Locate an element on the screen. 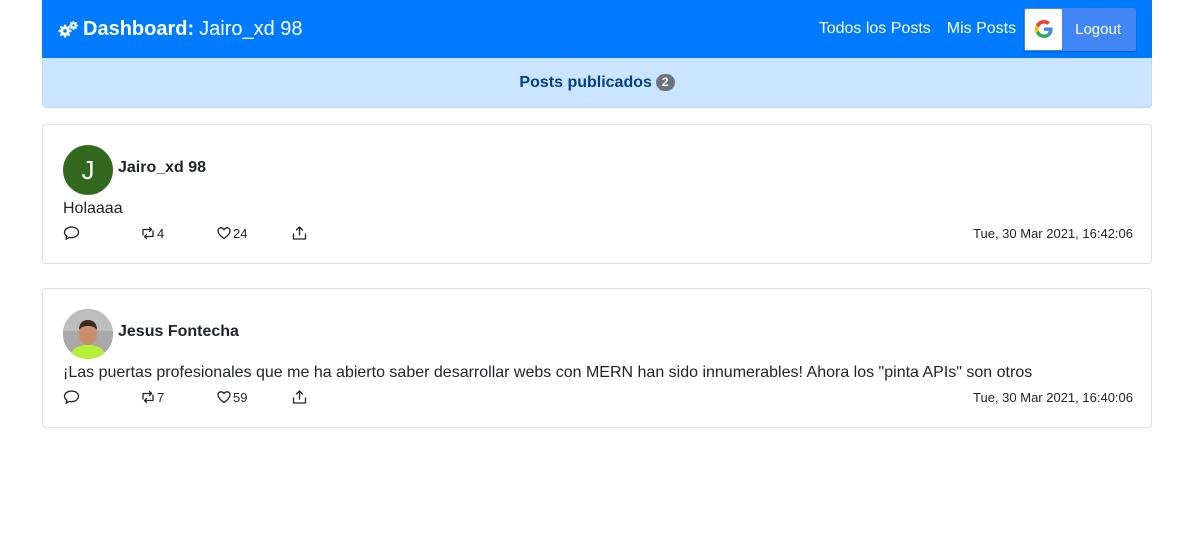  post-actions: 7 59 Tue, 30 Mar 2021, 16:40:06 is located at coordinates (598, 399).